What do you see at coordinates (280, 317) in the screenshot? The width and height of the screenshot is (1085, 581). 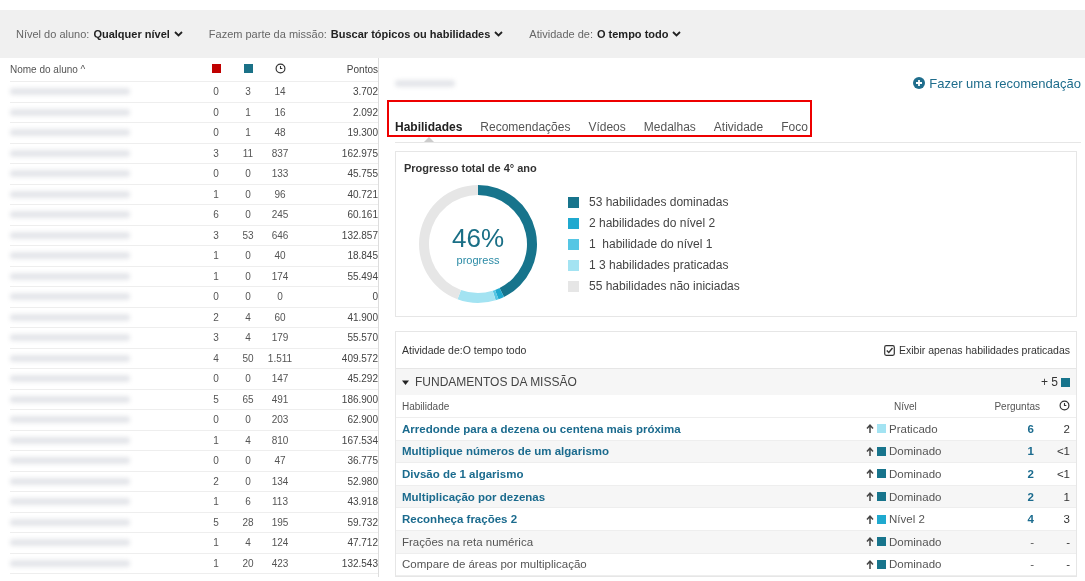 I see `table-cell-text: 60` at bounding box center [280, 317].